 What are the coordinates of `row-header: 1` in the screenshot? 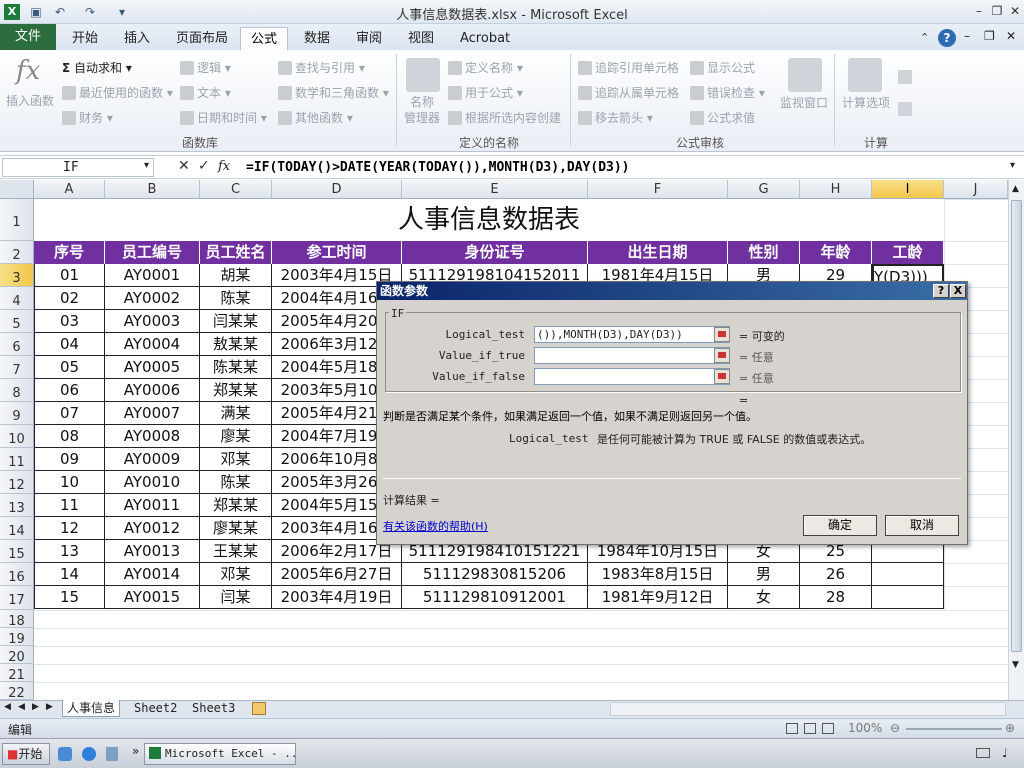 It's located at (17, 220).